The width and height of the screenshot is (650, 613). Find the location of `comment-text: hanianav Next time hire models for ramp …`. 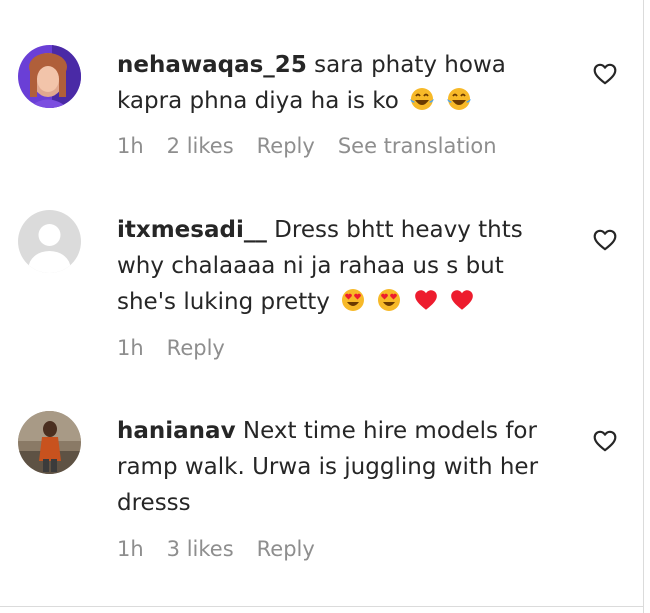

comment-text: hanianav Next time hire models for ramp … is located at coordinates (342, 467).